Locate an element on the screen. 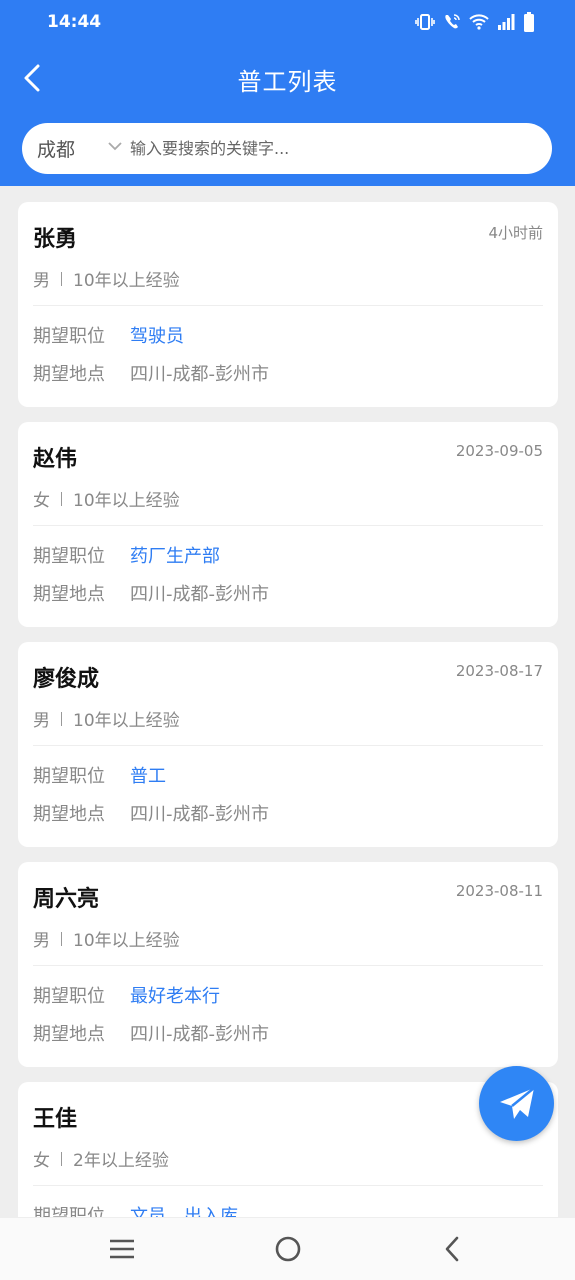 Image resolution: width=575 pixels, height=1280 pixels. title-bar: 普工列表 is located at coordinates (287, 79).